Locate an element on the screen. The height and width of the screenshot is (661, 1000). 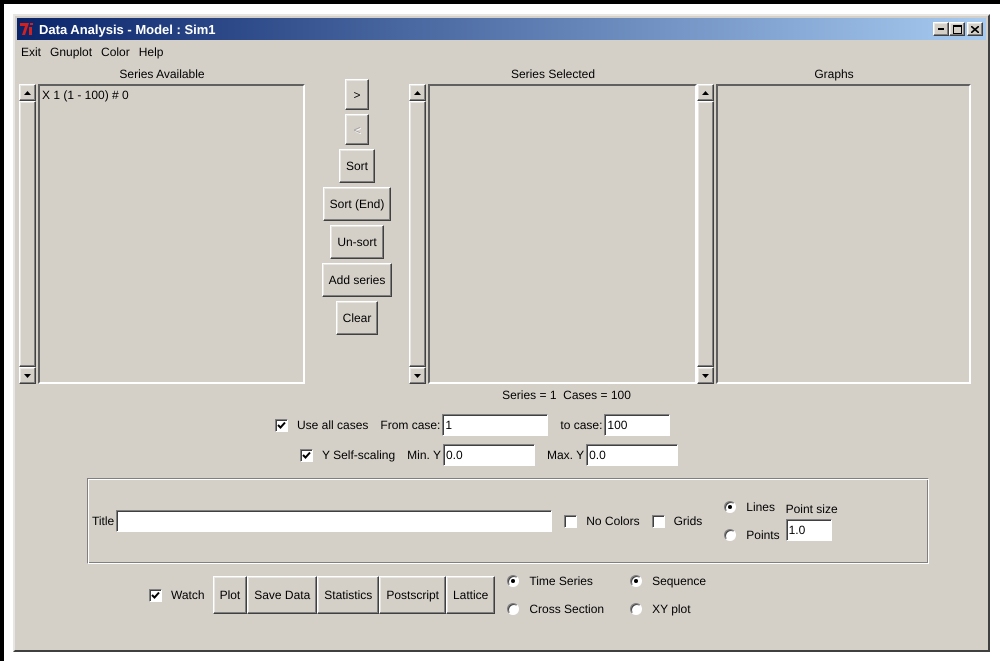
minimize-button is located at coordinates (941, 29).